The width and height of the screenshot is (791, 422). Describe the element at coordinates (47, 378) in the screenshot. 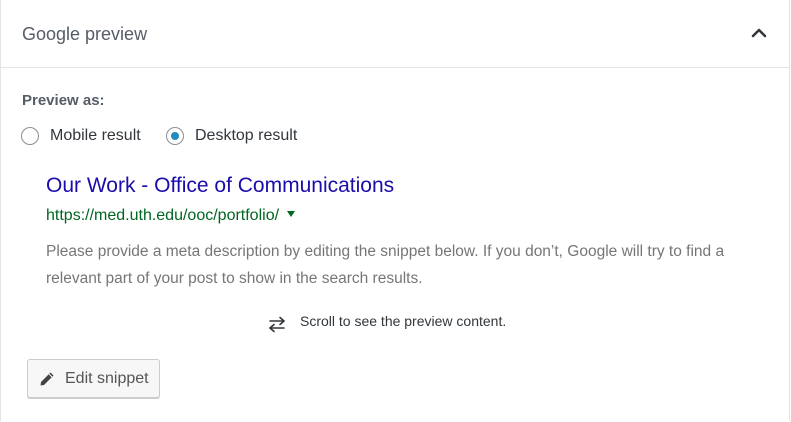

I see `pencil-icon` at that location.